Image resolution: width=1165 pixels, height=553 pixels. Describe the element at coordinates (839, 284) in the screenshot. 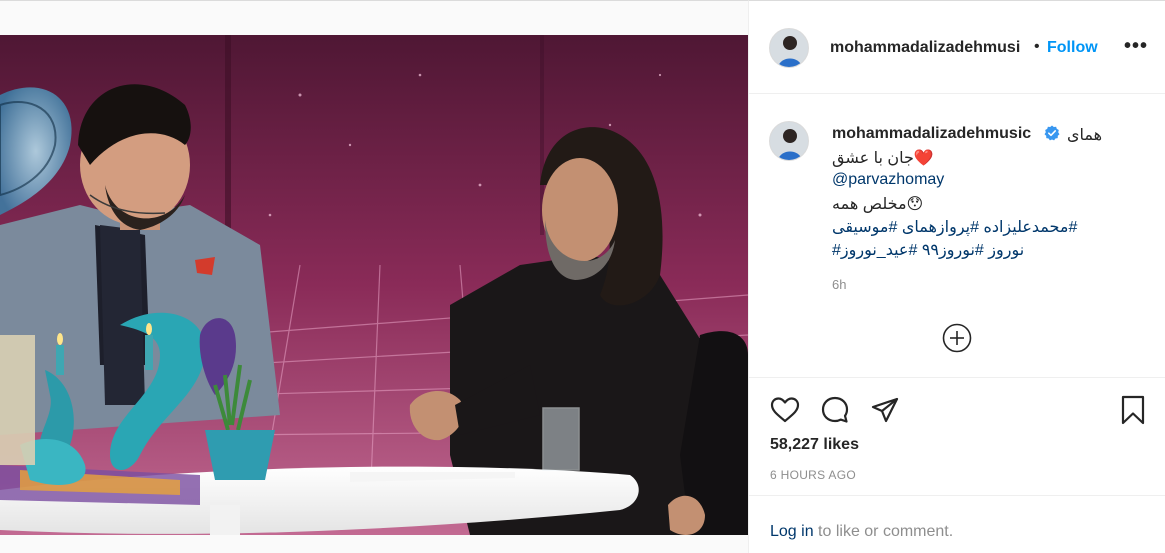

I see `caption-time: 6h` at that location.